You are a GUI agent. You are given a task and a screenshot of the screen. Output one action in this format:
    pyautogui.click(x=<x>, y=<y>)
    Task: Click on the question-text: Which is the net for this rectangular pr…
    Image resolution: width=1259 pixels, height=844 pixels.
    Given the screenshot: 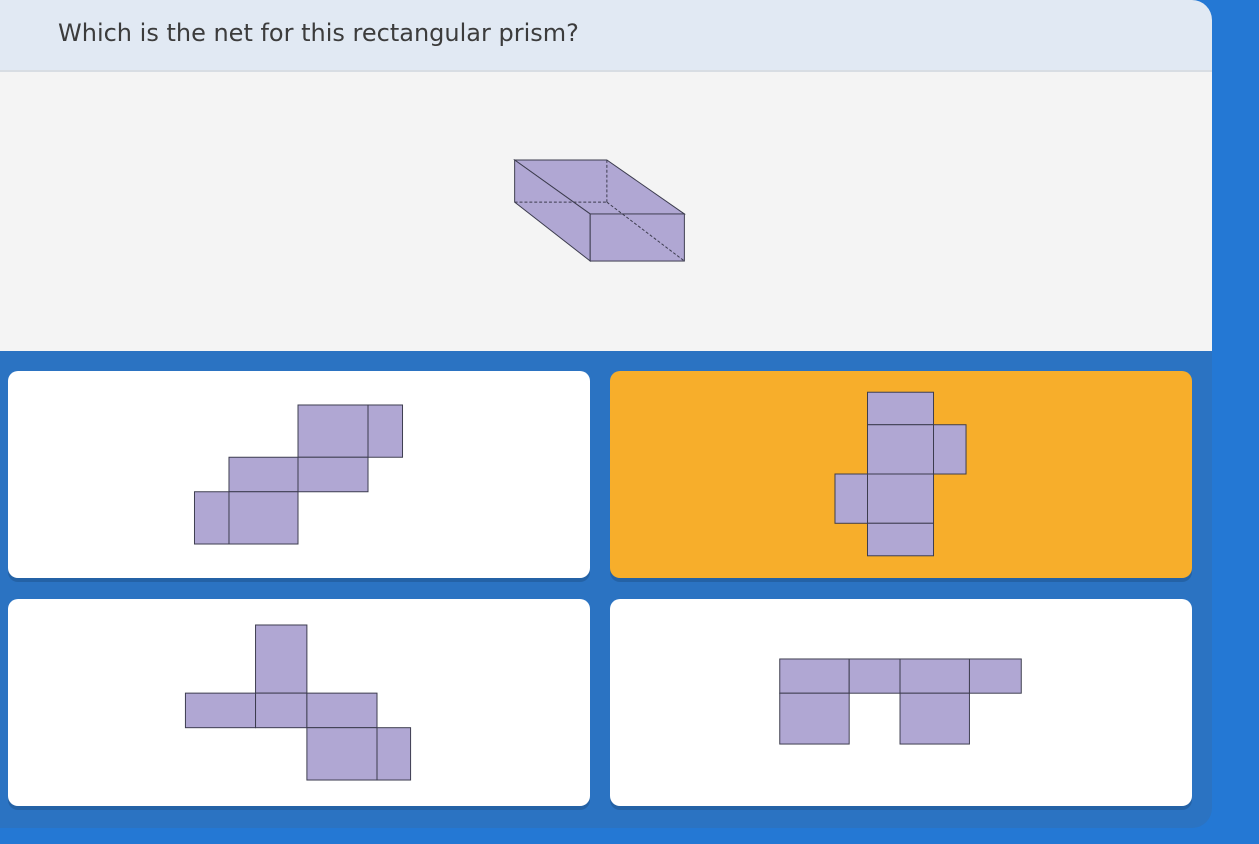 What is the action you would take?
    pyautogui.click(x=318, y=33)
    